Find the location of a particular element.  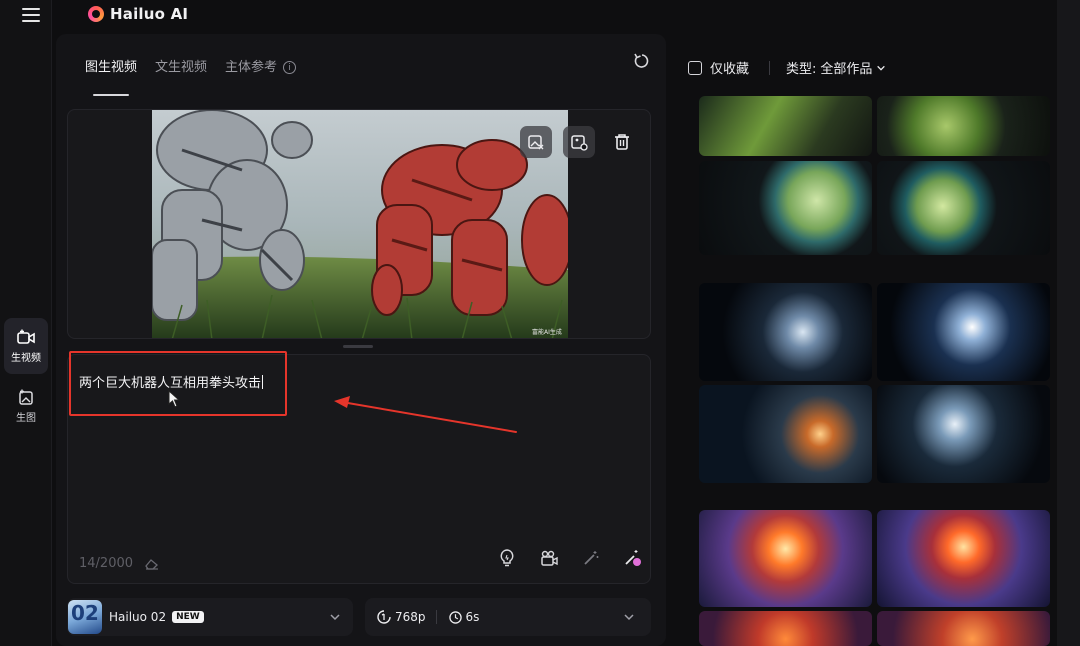

image-add-icon is located at coordinates (26, 397).